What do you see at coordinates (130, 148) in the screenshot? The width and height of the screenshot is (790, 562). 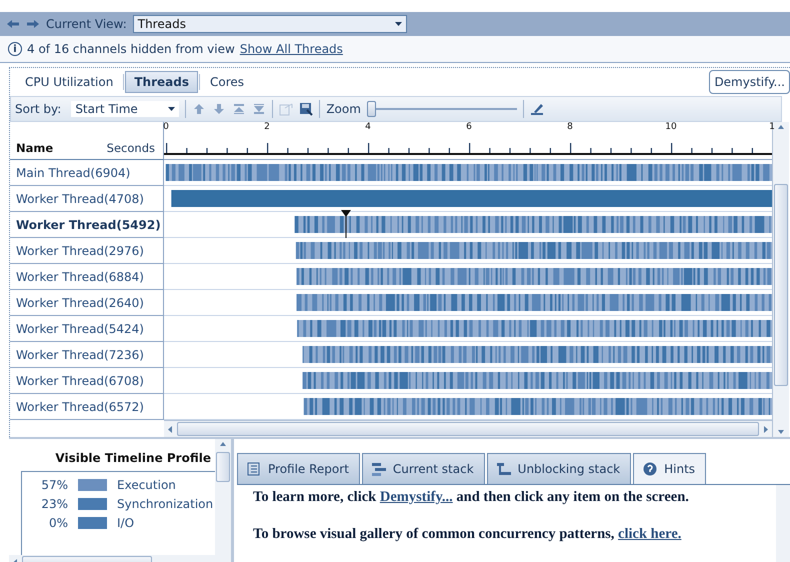 I see `seconds-header: Seconds` at bounding box center [130, 148].